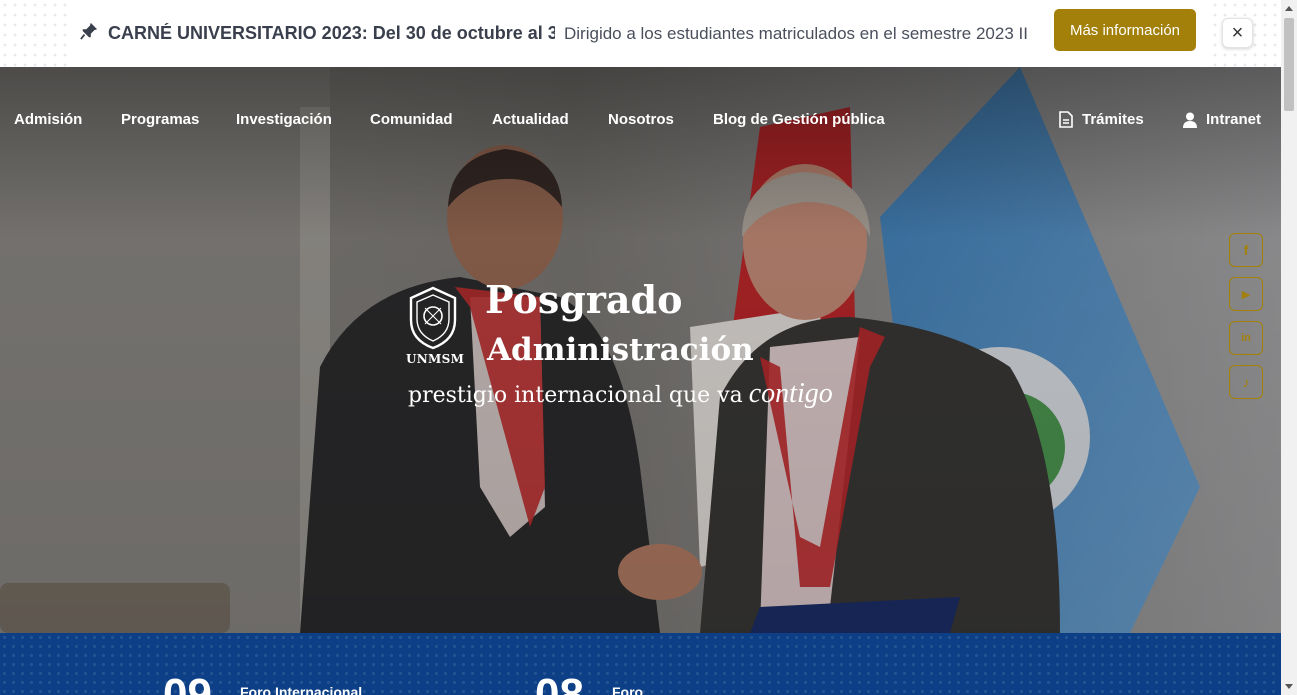  I want to click on event-label: Foro, so click(627, 689).